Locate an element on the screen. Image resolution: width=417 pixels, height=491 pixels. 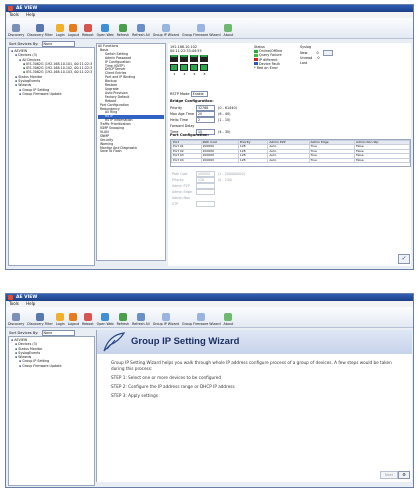
port-form-row: Admin Non STP is located at coordinates (208, 201).